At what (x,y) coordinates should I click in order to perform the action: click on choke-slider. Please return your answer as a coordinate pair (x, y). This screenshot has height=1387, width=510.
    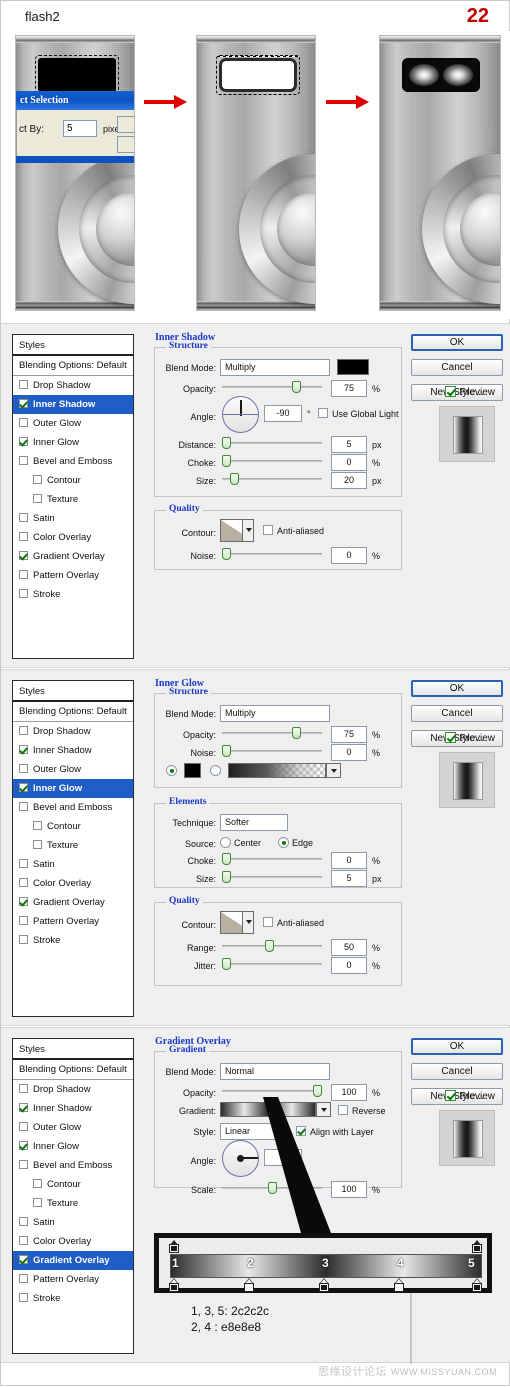
    Looking at the image, I should click on (272, 859).